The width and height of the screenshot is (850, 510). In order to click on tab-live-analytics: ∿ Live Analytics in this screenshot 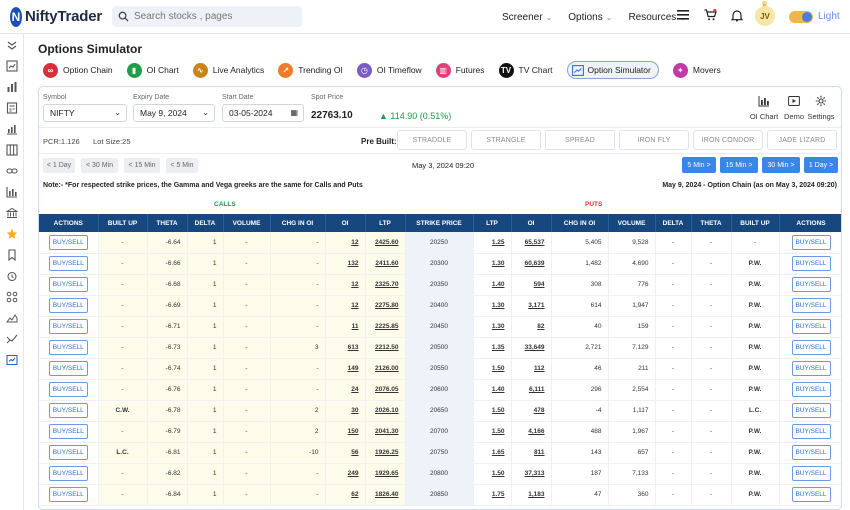, I will do `click(228, 70)`.